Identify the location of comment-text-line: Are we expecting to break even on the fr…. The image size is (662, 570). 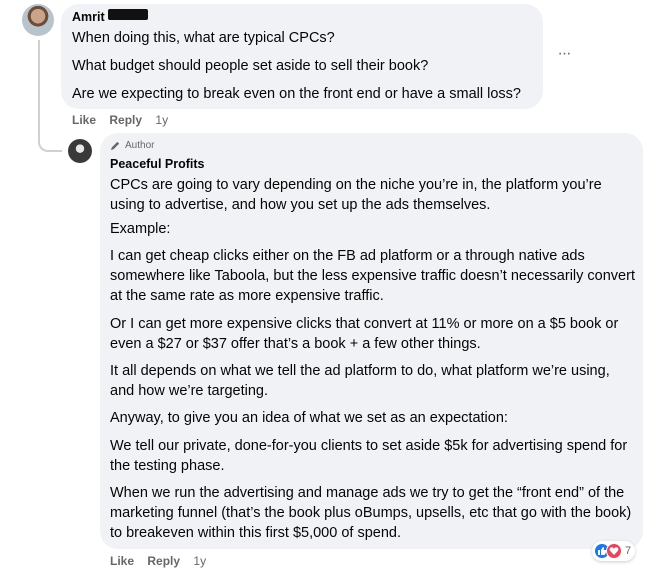
(296, 94).